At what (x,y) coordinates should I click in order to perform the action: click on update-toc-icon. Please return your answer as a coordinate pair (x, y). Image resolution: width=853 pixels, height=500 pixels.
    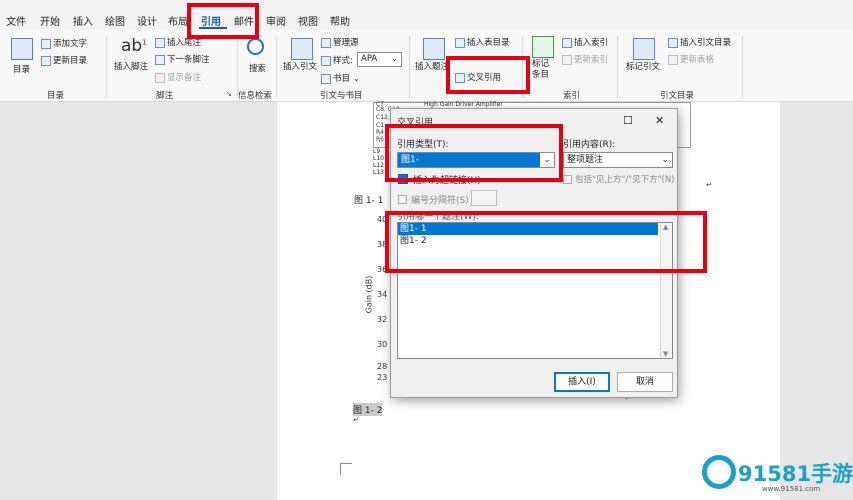
    Looking at the image, I should click on (46, 60).